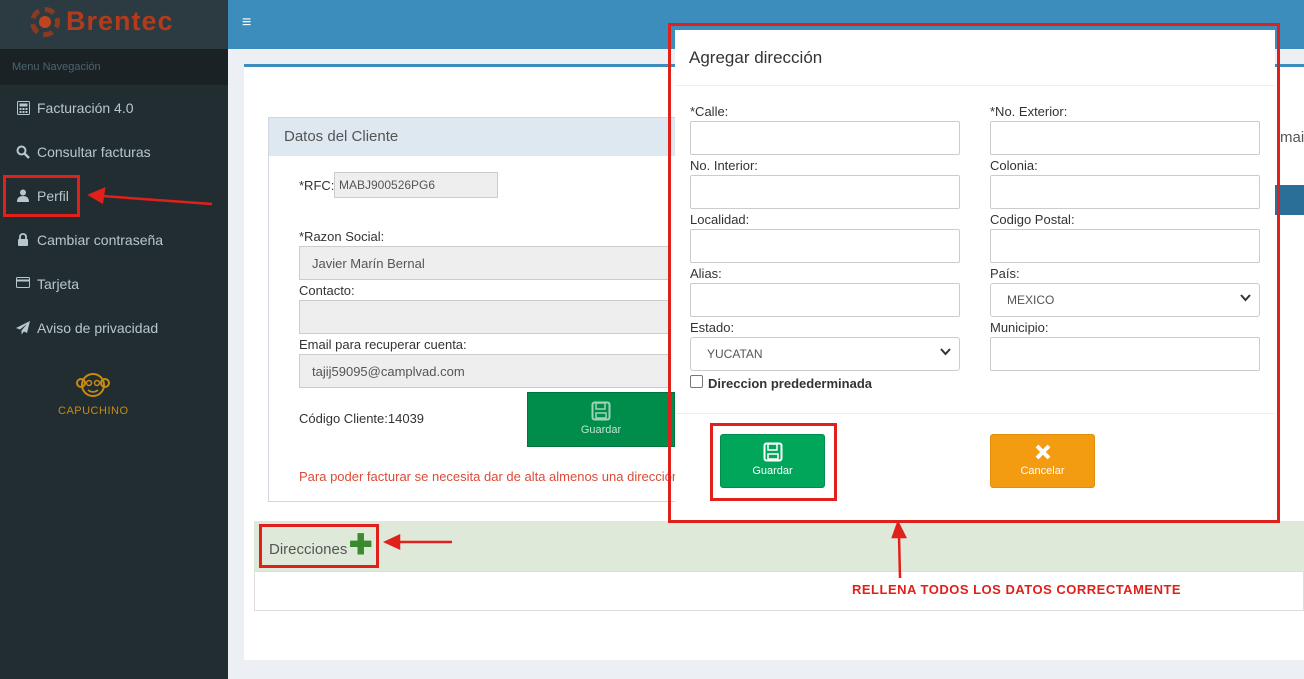  Describe the element at coordinates (1029, 111) in the screenshot. I see `no-exterior-label: *No. Exterior:` at that location.